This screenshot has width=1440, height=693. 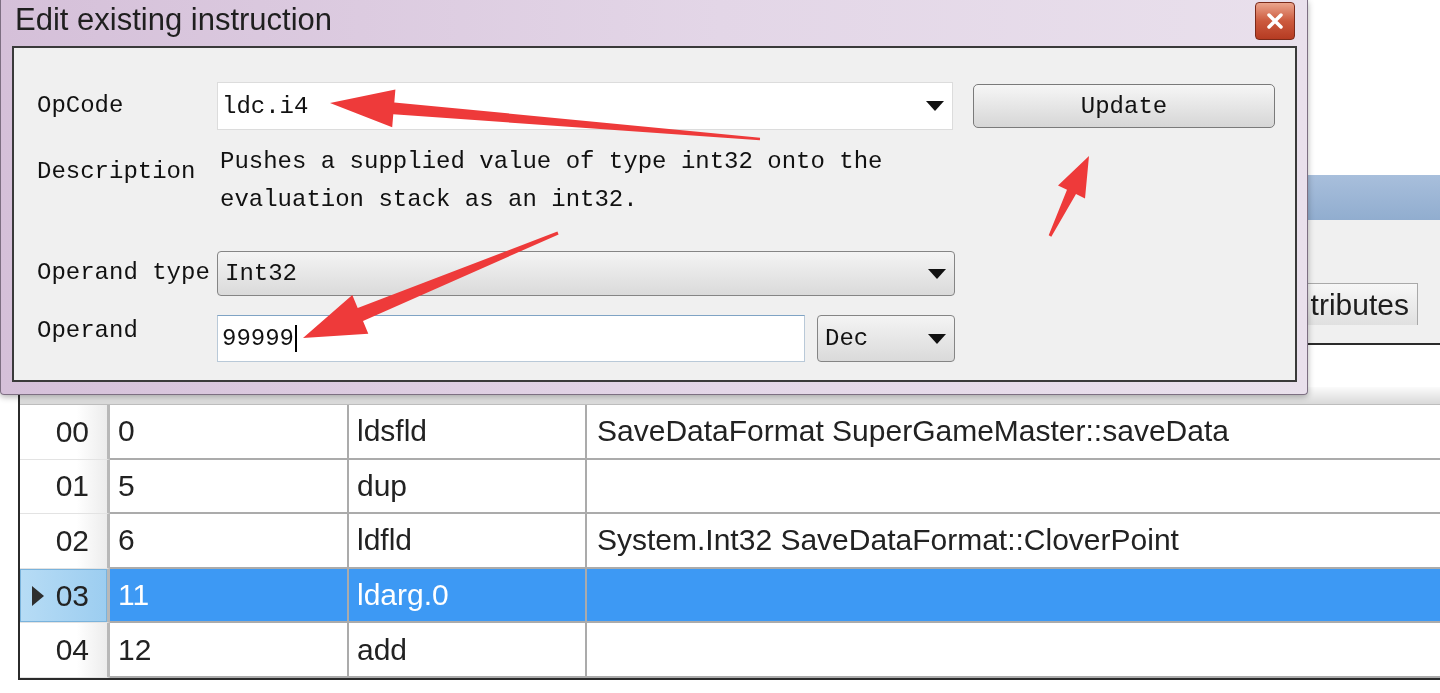 What do you see at coordinates (72, 541) in the screenshot?
I see `row-number: 02` at bounding box center [72, 541].